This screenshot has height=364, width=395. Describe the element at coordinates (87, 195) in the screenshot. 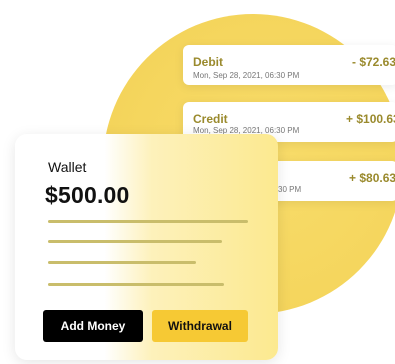

I see `wallet-balance: $500.00` at that location.